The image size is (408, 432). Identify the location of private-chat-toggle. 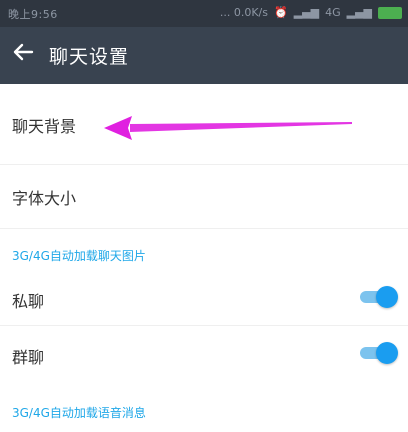
(379, 297).